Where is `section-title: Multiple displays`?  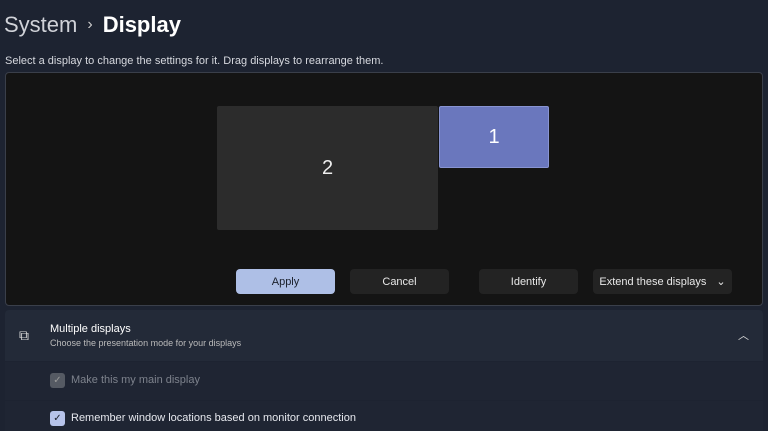 section-title: Multiple displays is located at coordinates (90, 329).